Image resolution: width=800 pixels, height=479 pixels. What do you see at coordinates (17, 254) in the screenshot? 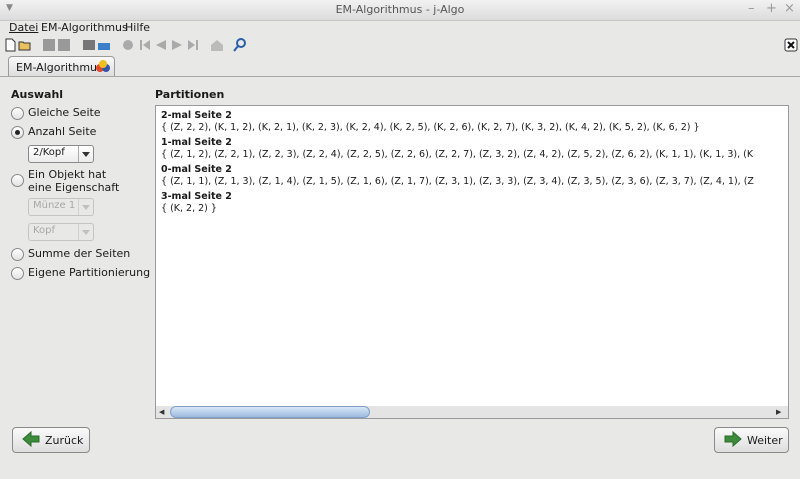
I see `radio-summe` at bounding box center [17, 254].